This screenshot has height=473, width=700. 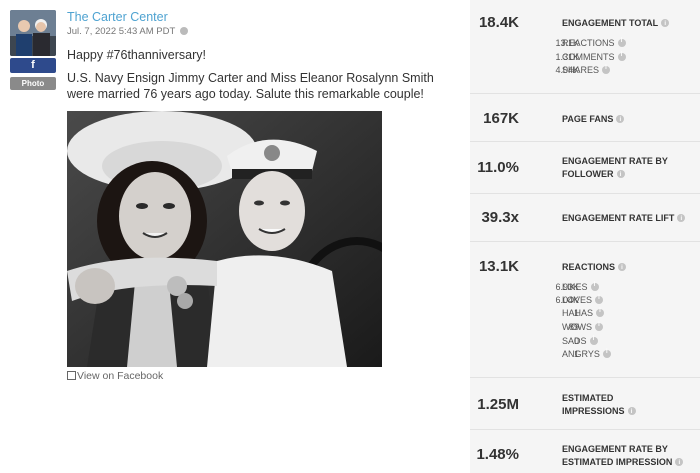 What do you see at coordinates (615, 449) in the screenshot?
I see `engagement-rate-impression-label-line1: ENGAGEMENT RATE BY` at bounding box center [615, 449].